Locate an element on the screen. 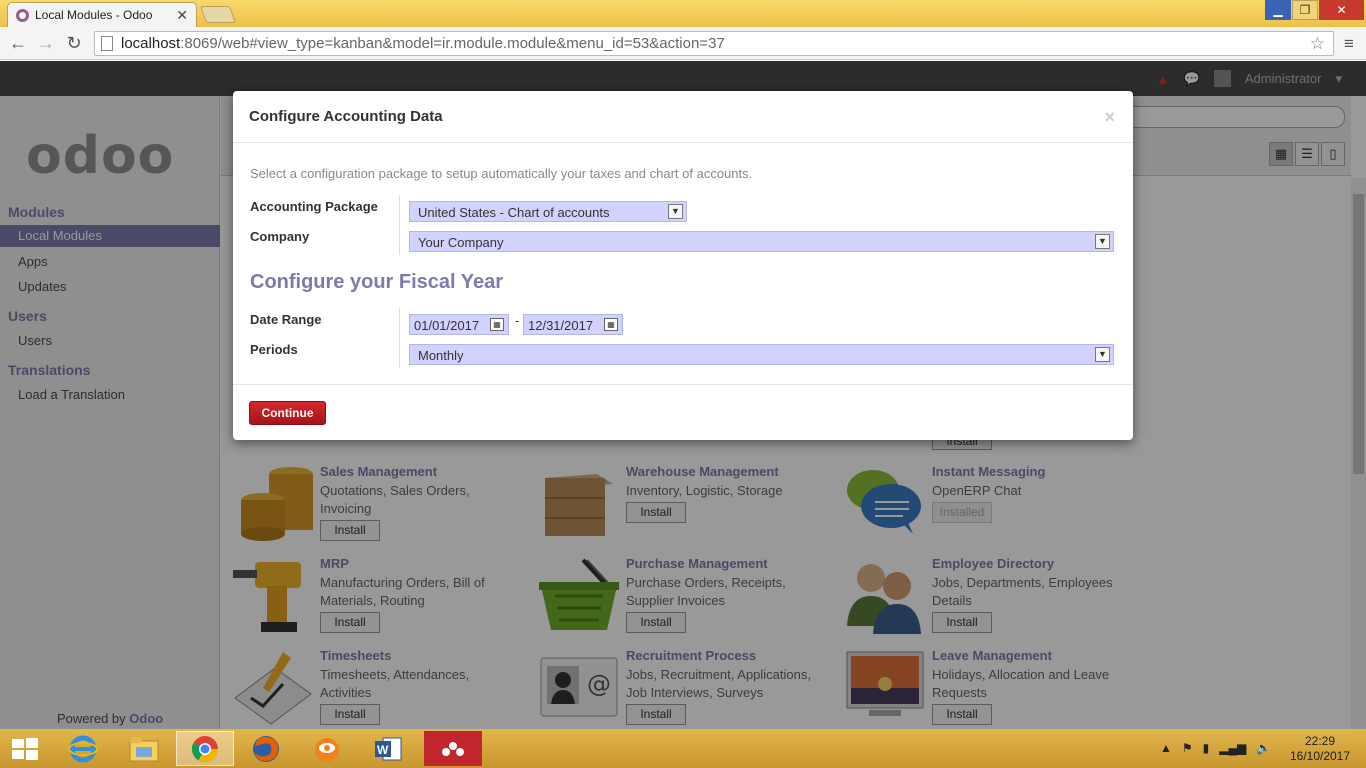 Image resolution: width=1366 pixels, height=768 pixels. odoo-favicon-icon is located at coordinates (22, 15).